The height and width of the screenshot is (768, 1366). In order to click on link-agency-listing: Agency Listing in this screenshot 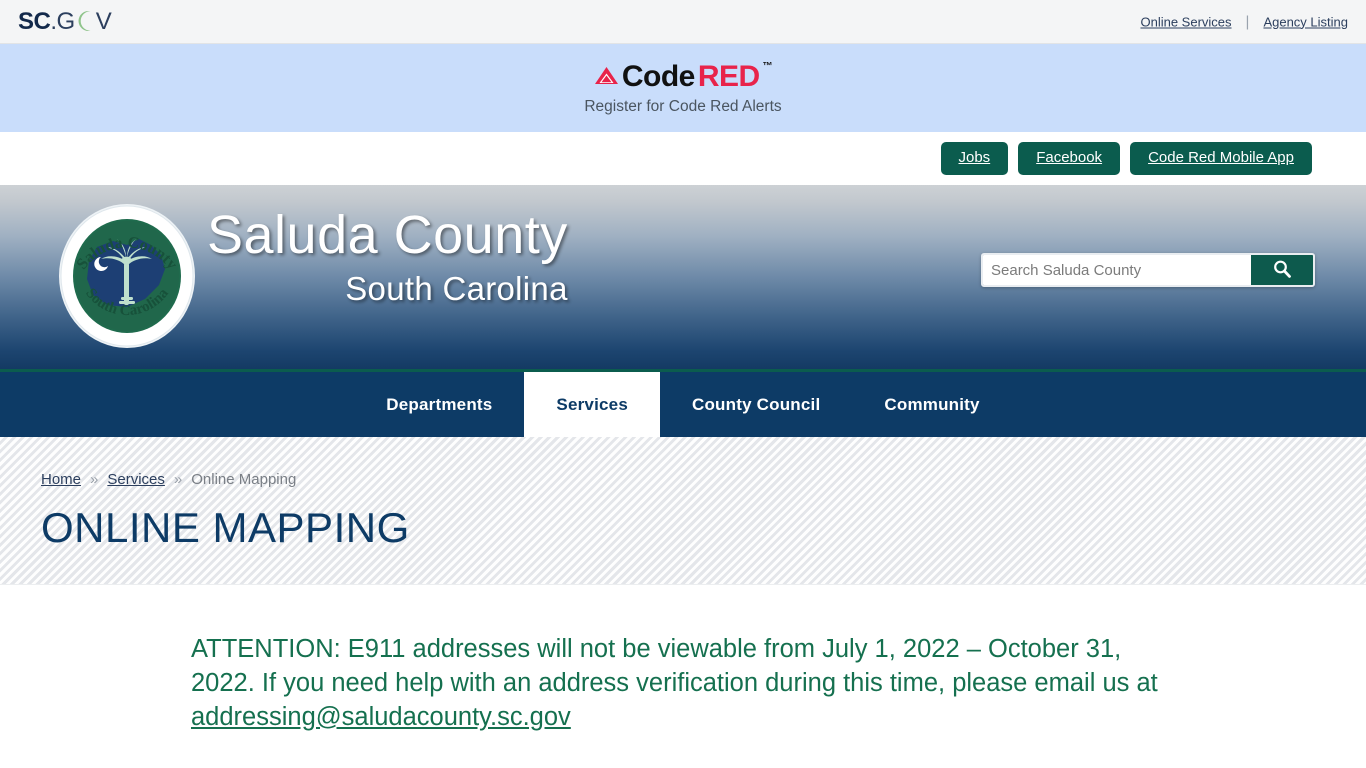, I will do `click(1305, 21)`.